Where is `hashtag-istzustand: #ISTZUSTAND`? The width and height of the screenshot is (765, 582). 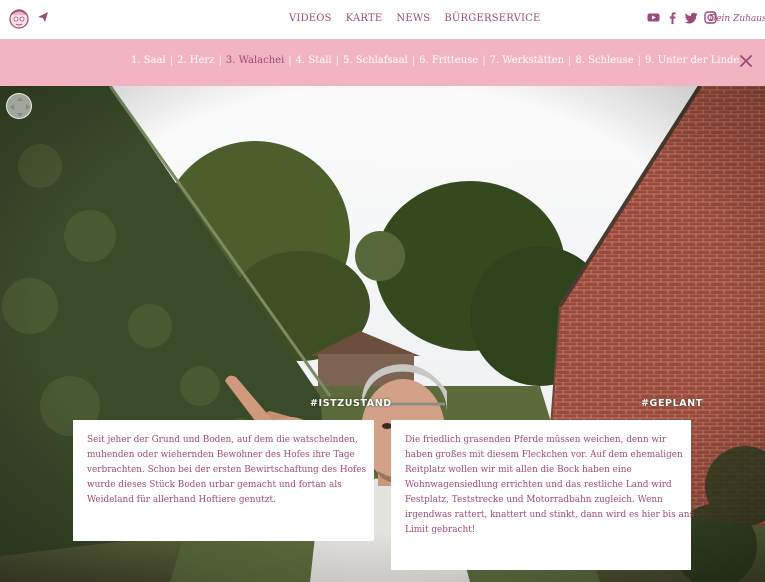 hashtag-istzustand: #ISTZUSTAND is located at coordinates (351, 403).